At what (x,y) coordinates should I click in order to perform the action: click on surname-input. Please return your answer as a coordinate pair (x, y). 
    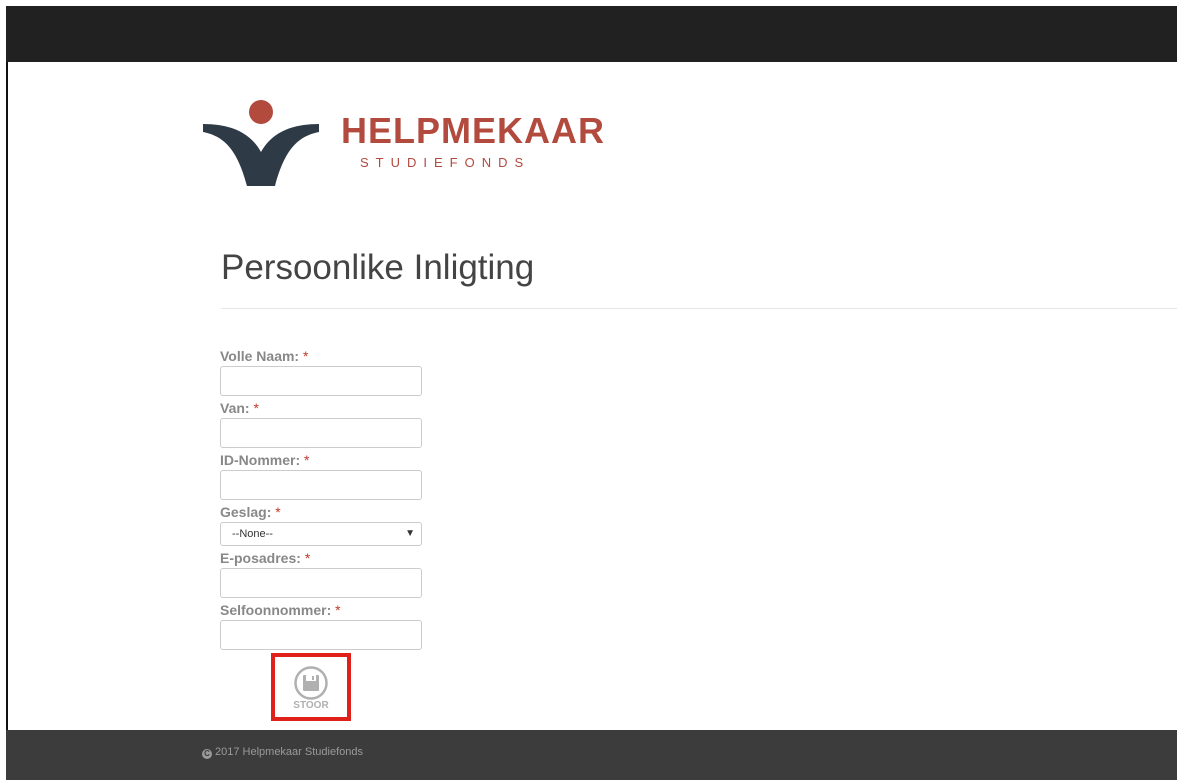
    Looking at the image, I should click on (321, 433).